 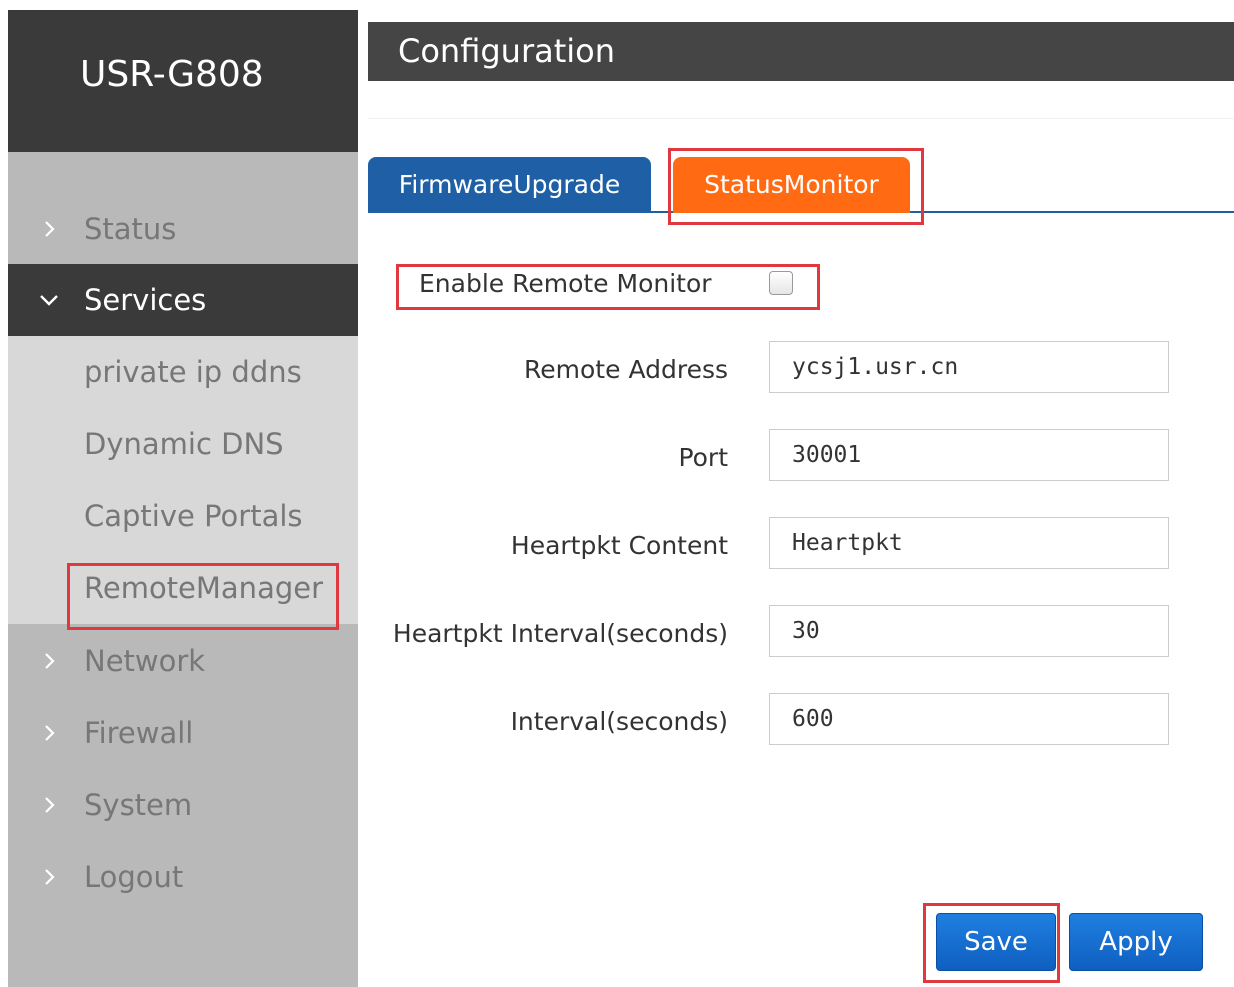 What do you see at coordinates (172, 74) in the screenshot?
I see `brand-title: USR-G808` at bounding box center [172, 74].